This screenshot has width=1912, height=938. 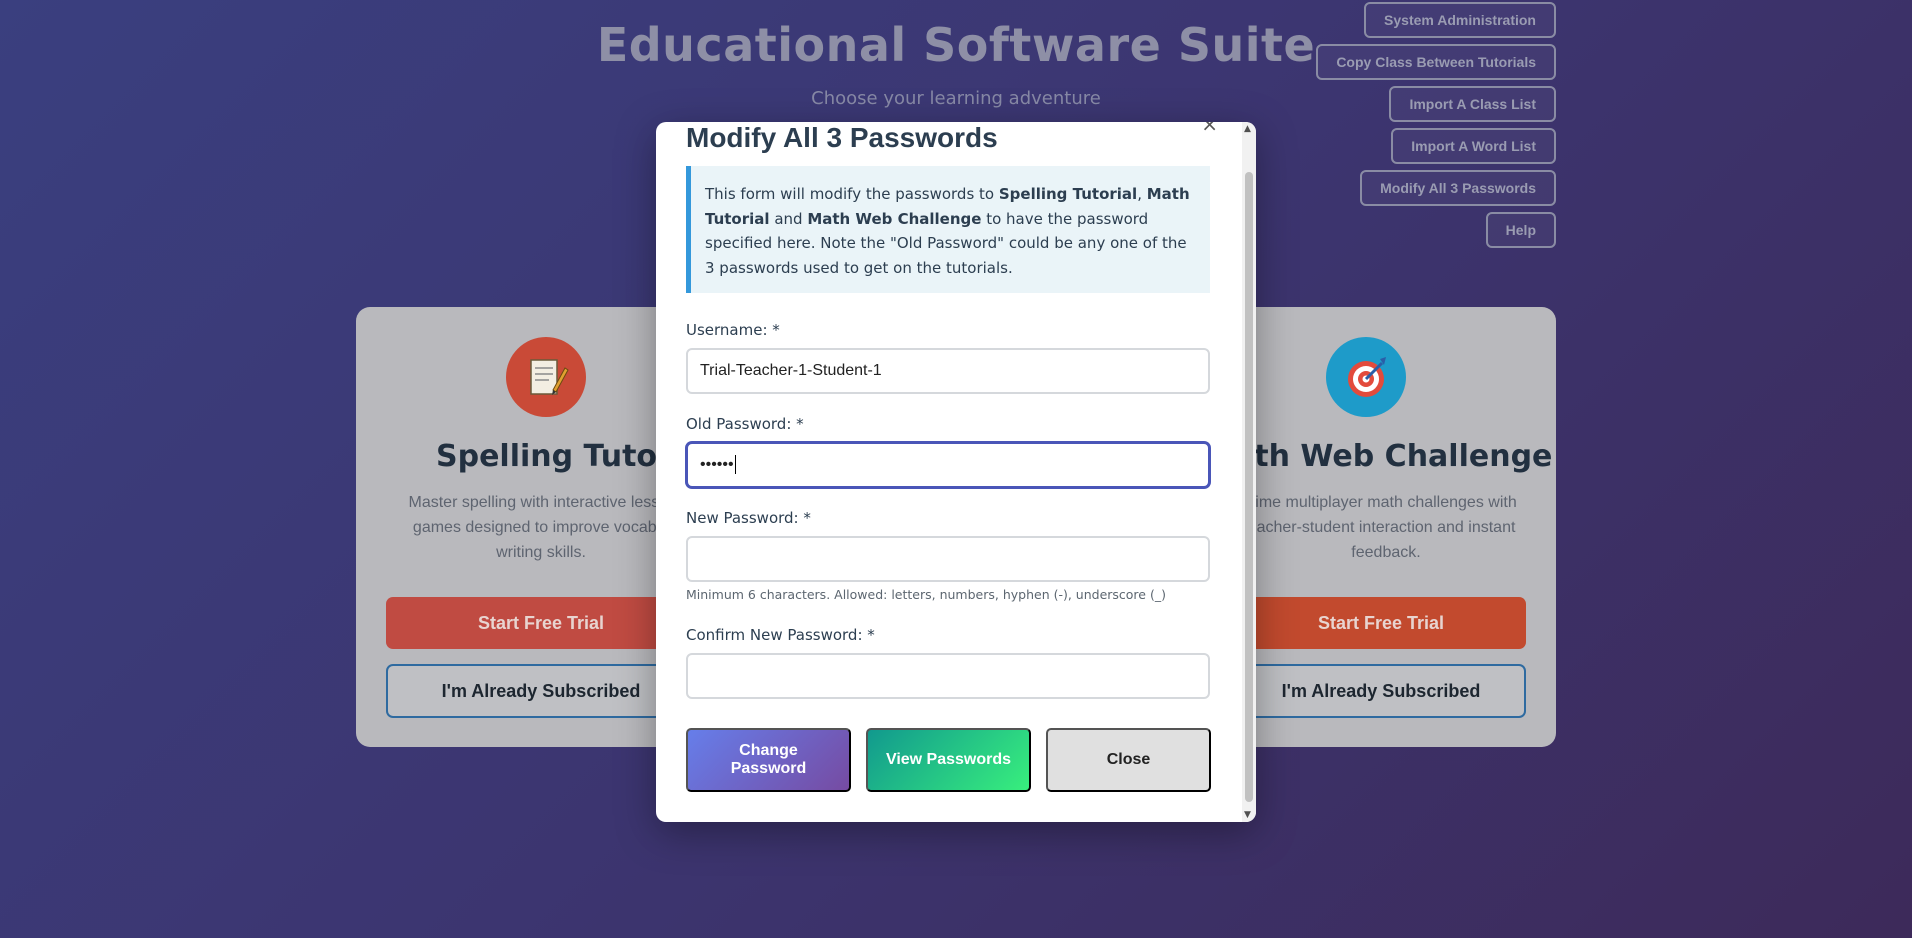 What do you see at coordinates (948, 760) in the screenshot?
I see `view-passwords-button: View Passwords` at bounding box center [948, 760].